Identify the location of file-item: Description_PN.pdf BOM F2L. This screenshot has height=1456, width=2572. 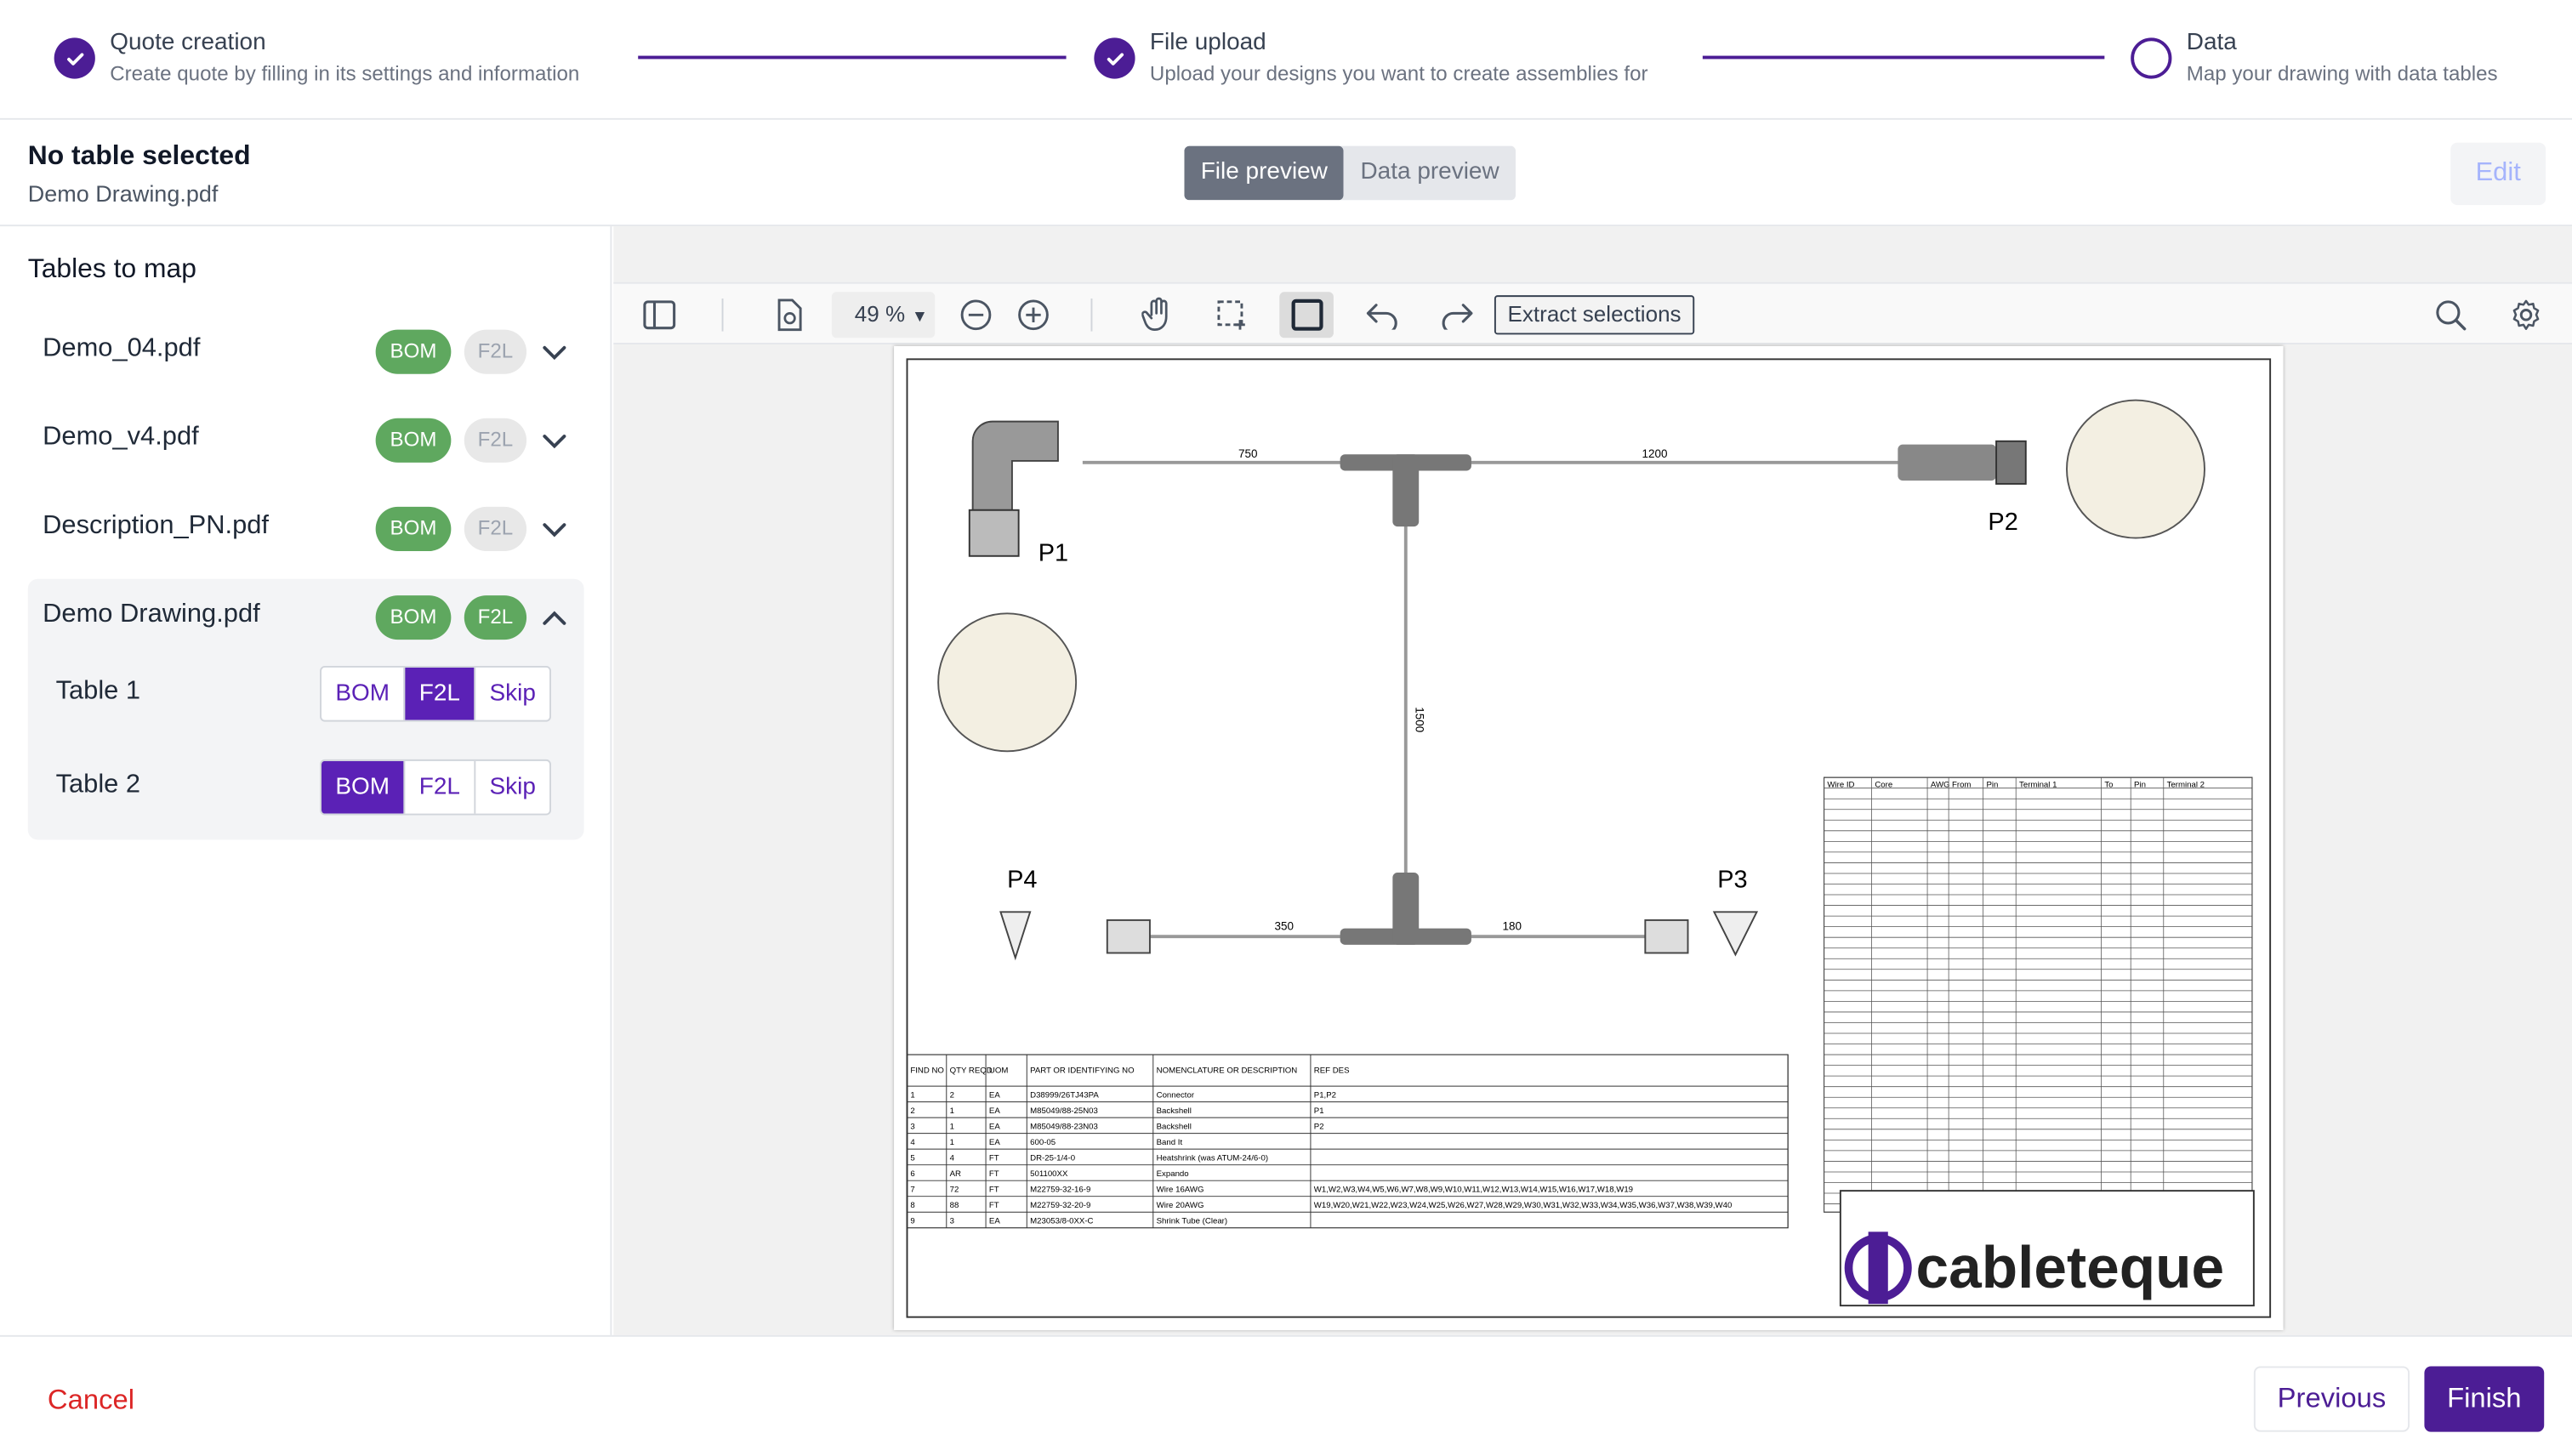
(306, 528).